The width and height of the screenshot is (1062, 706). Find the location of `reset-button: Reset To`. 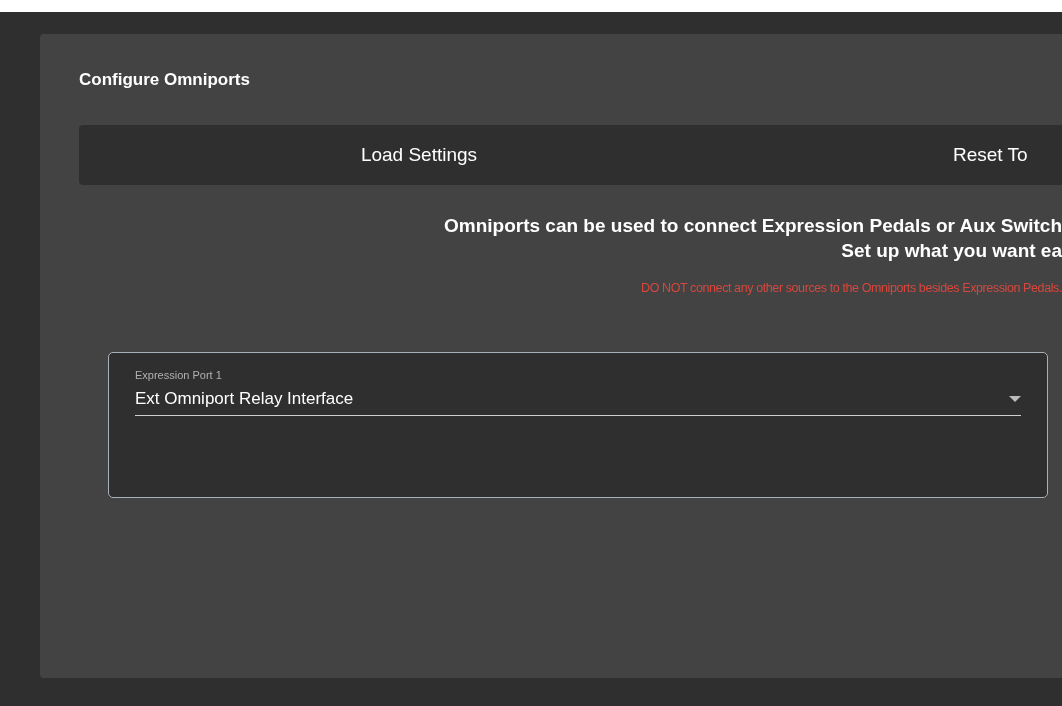

reset-button: Reset To is located at coordinates (910, 155).